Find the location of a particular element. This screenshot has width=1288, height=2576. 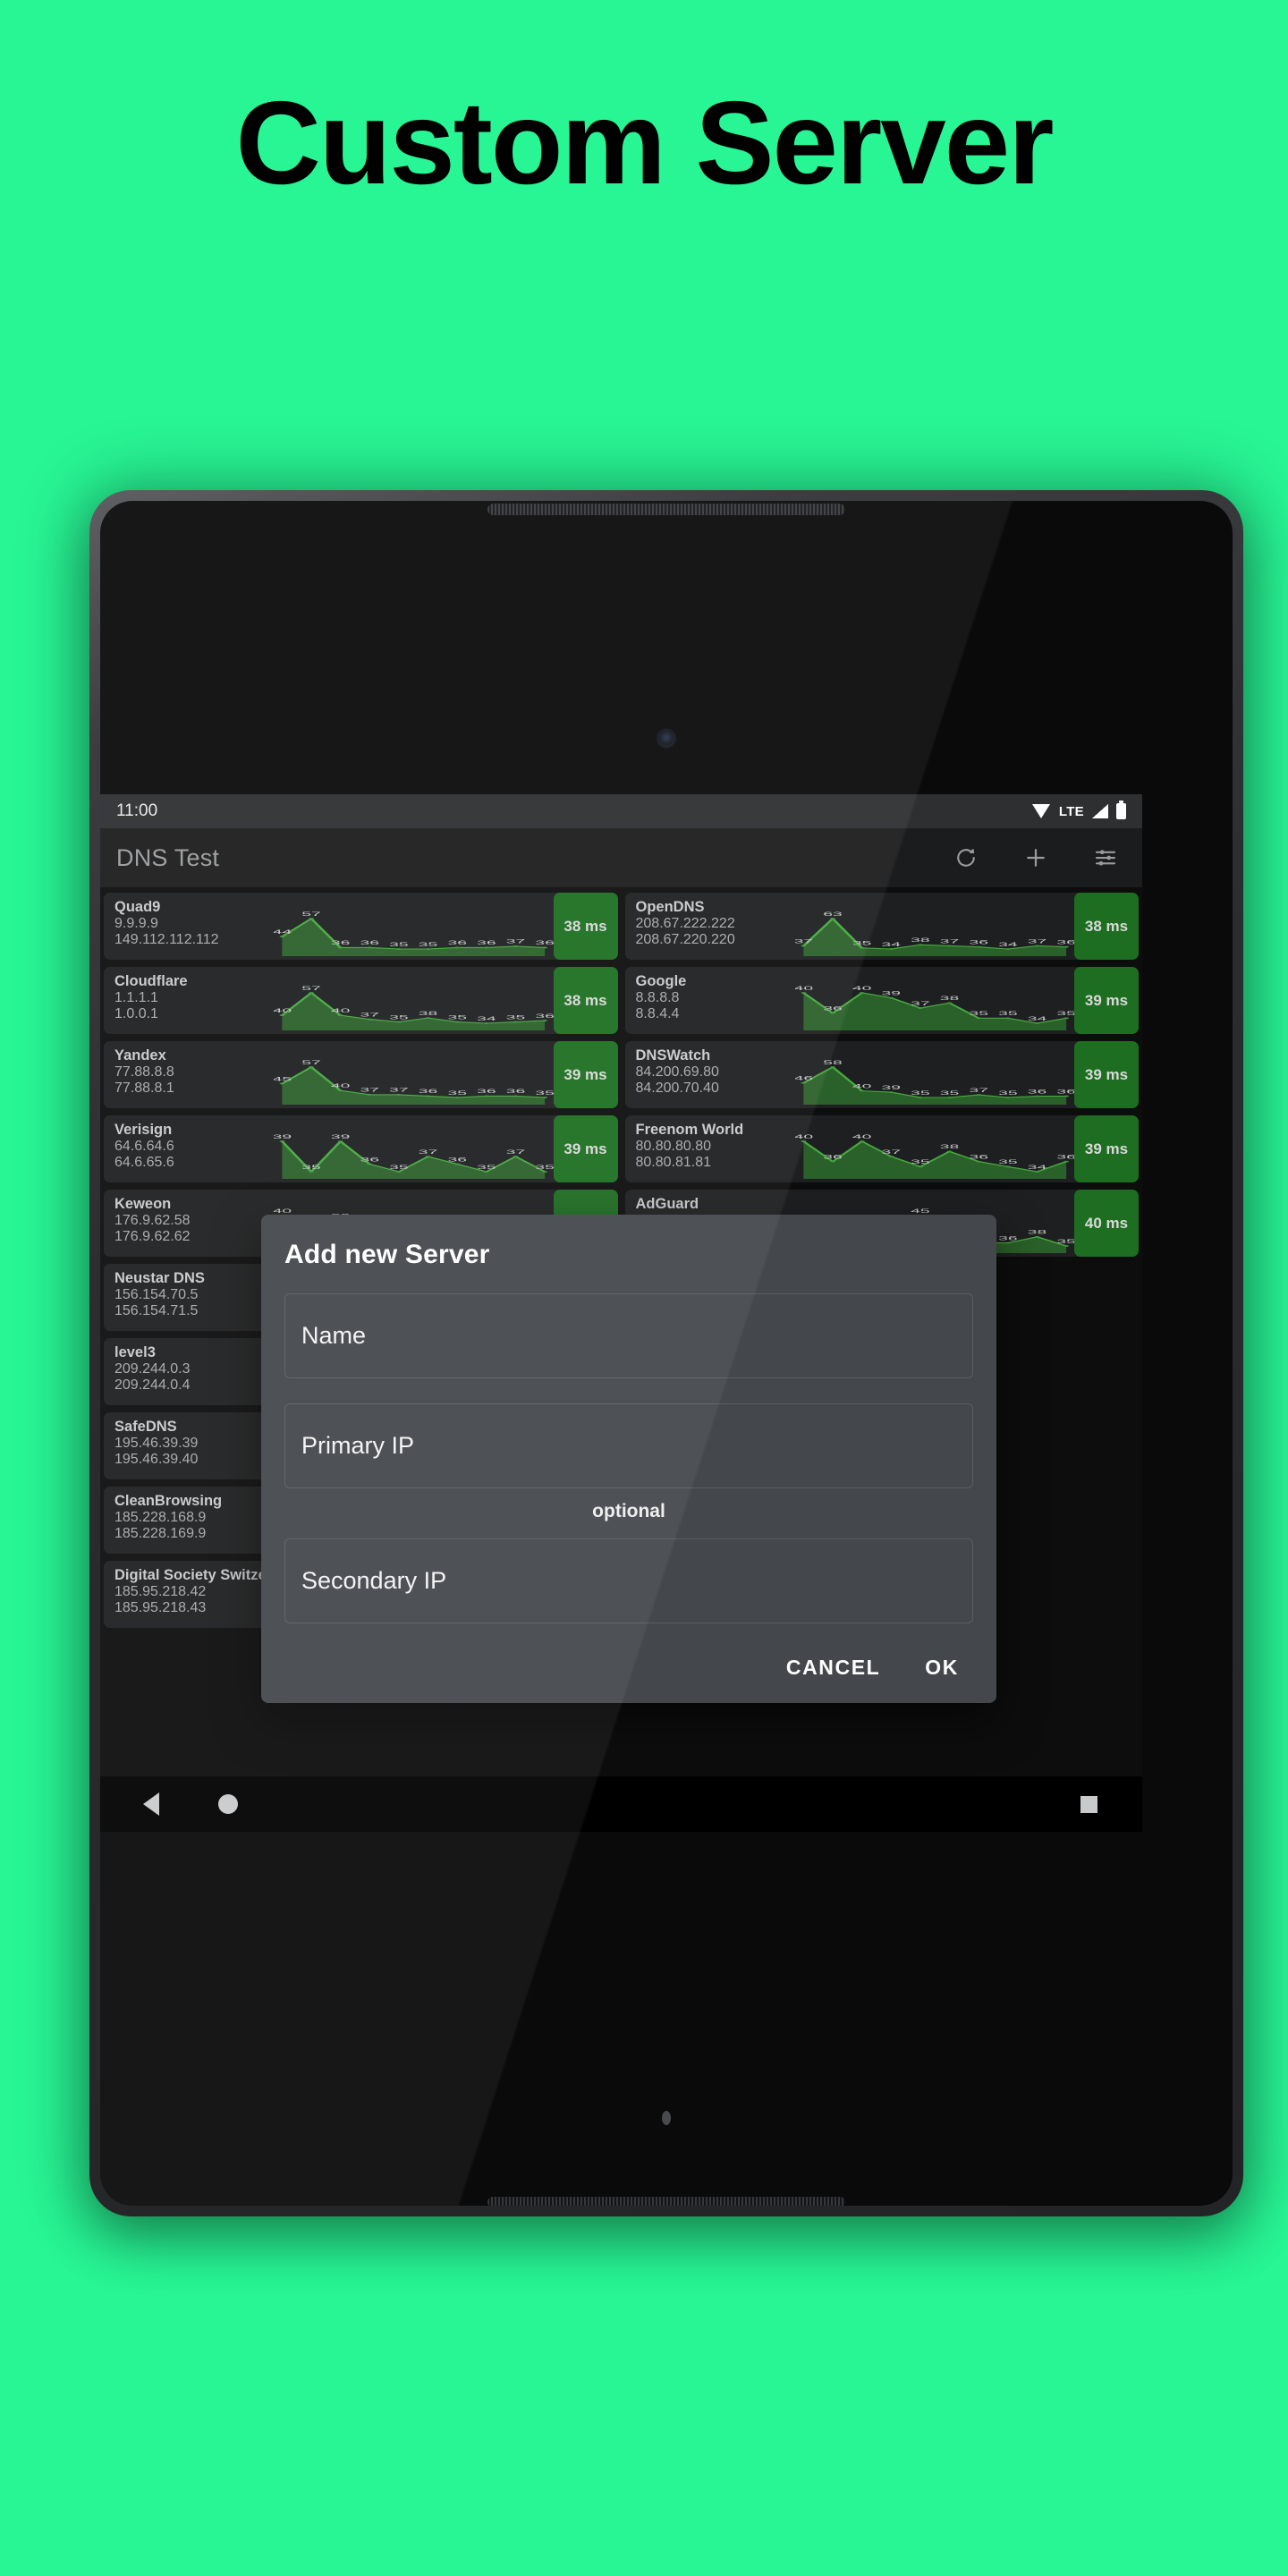

server-info: SafeDNS 195.46.39.39 195.46.39.40 is located at coordinates (189, 1445).